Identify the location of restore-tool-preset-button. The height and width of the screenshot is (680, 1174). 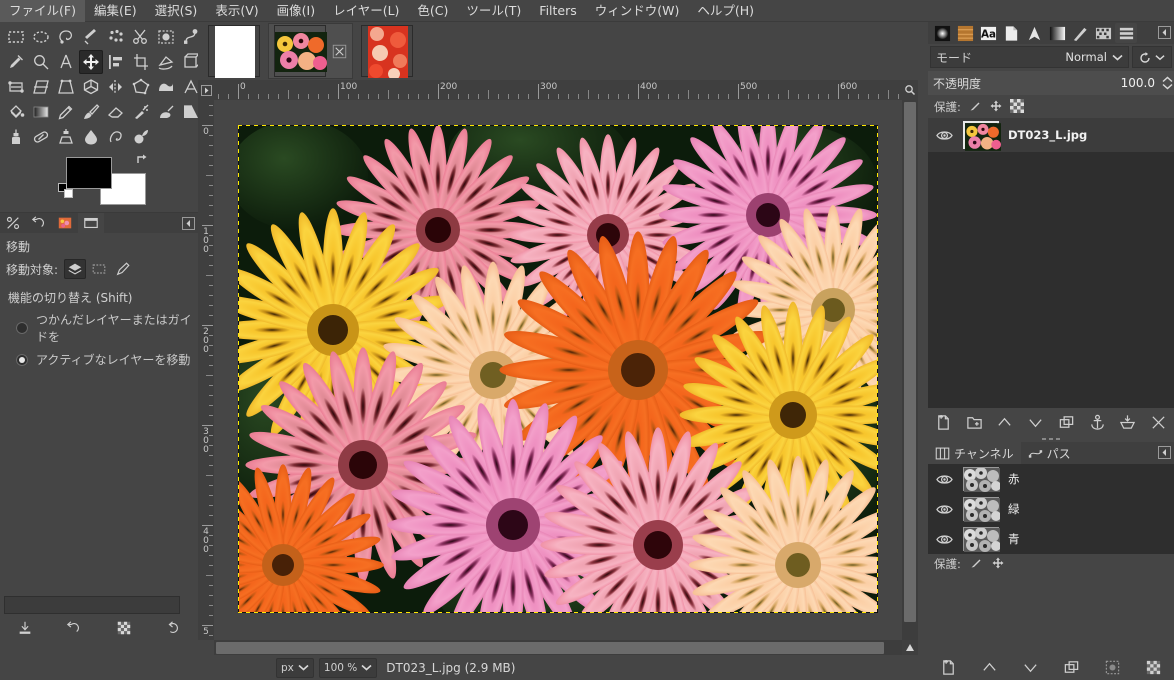
(75, 628).